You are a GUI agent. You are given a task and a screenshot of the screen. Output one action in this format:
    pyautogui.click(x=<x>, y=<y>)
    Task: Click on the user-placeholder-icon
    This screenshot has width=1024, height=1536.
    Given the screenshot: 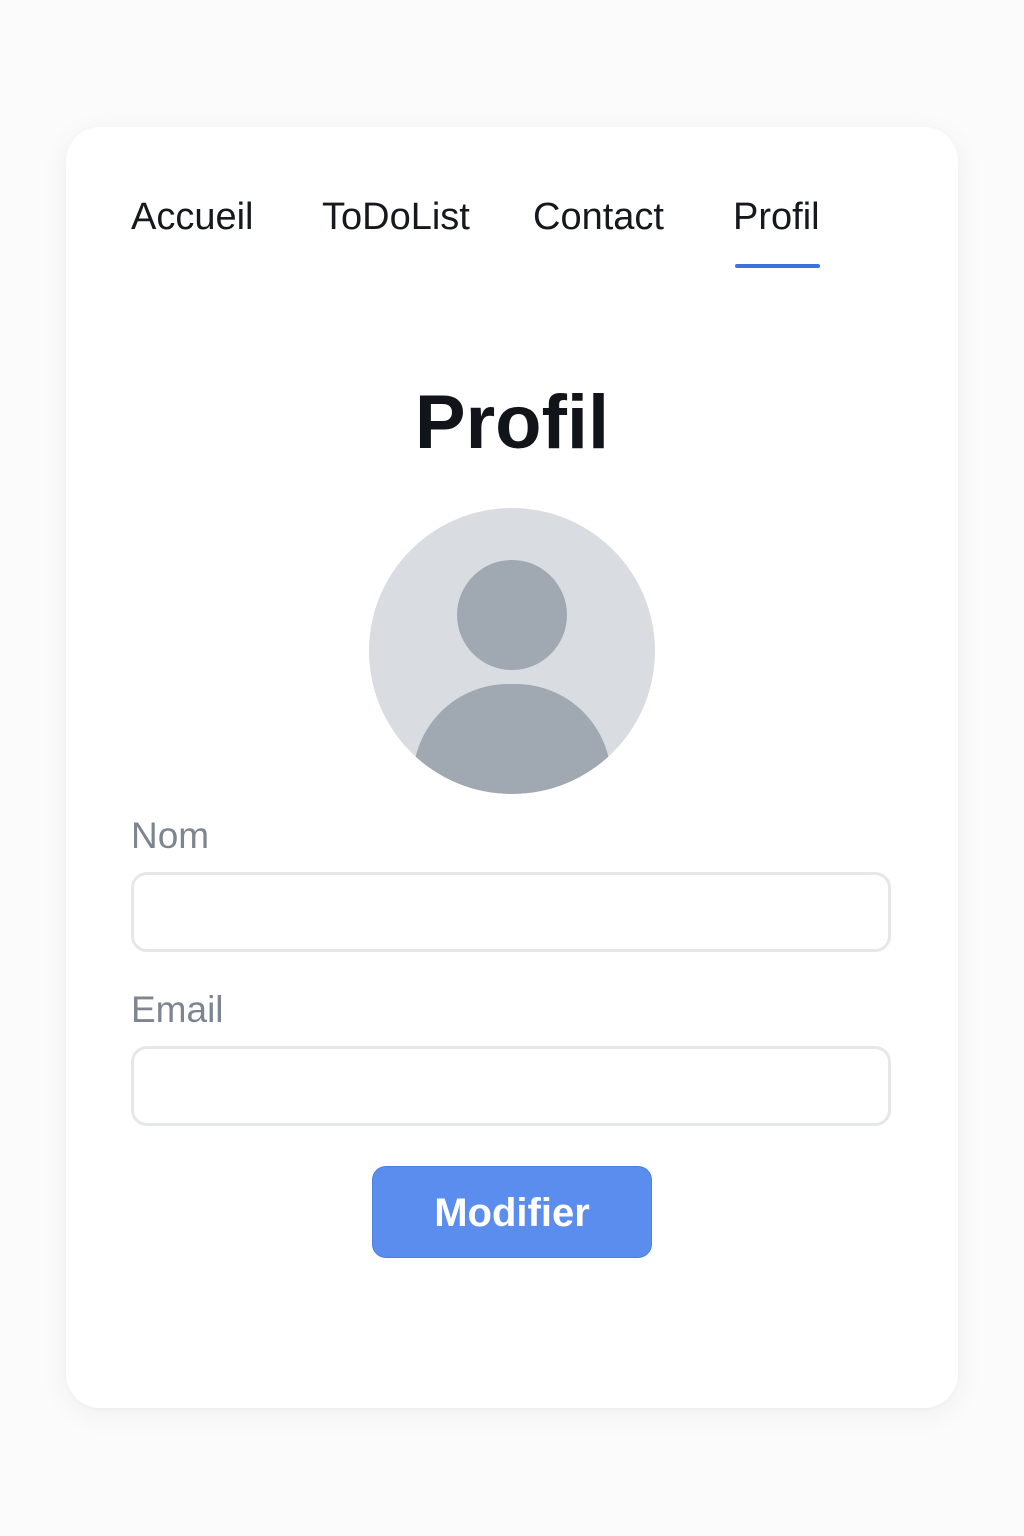 What is the action you would take?
    pyautogui.click(x=512, y=651)
    